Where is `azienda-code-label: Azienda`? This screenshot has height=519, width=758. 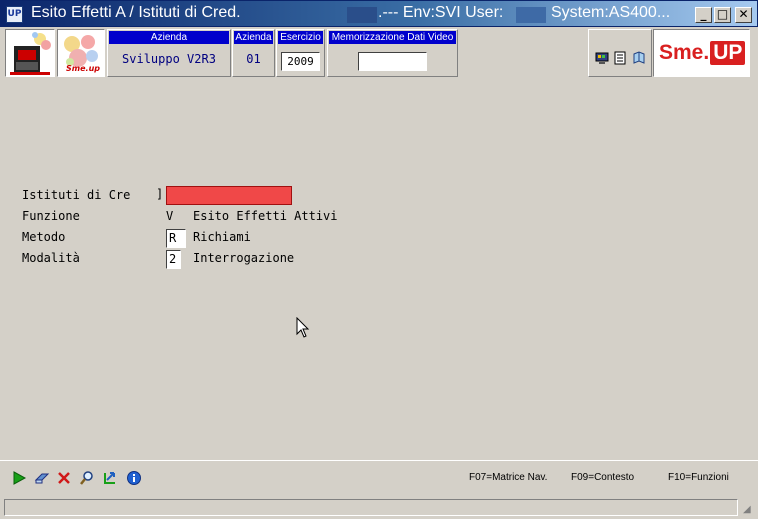
azienda-code-label: Azienda is located at coordinates (253, 37).